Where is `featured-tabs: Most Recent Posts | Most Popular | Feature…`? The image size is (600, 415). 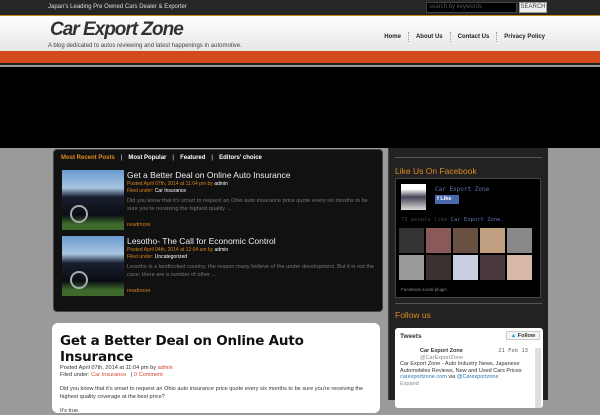
featured-tabs: Most Recent Posts | Most Popular | Feature… is located at coordinates (161, 157).